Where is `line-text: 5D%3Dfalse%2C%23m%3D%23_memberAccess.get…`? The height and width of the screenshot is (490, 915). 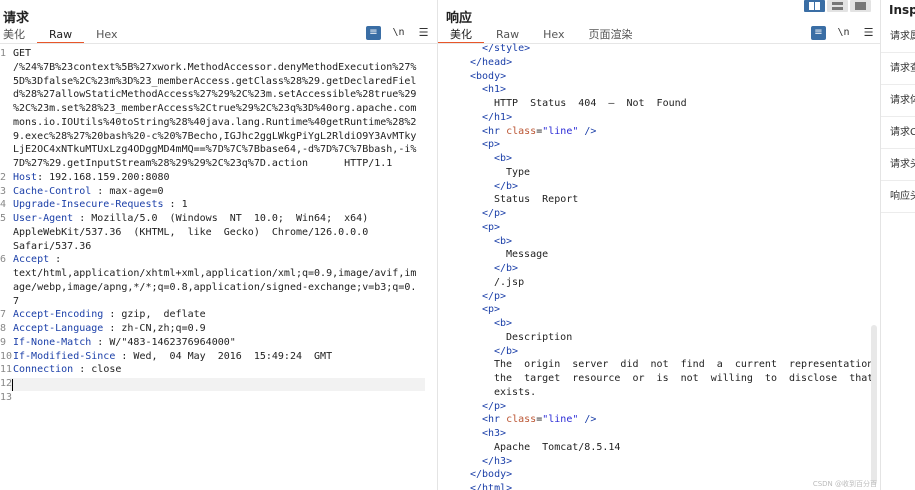 line-text: 5D%3Dfalse%2C%23m%3D%23_memberAccess.get… is located at coordinates (215, 81).